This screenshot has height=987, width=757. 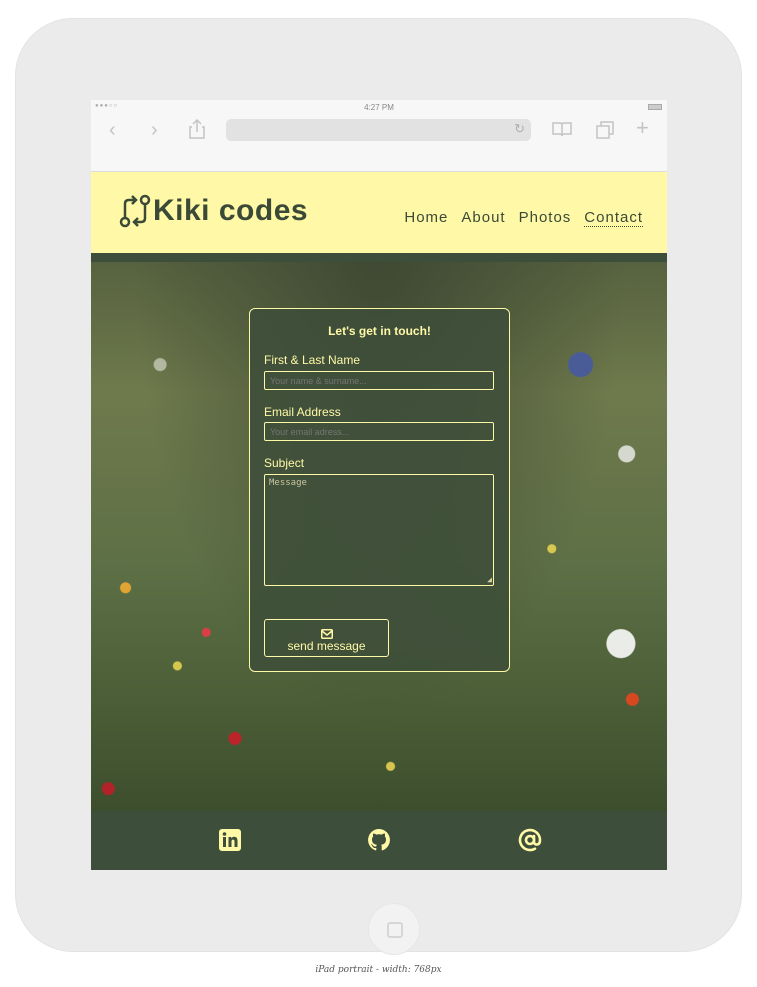 What do you see at coordinates (197, 129) in the screenshot?
I see `share-icon` at bounding box center [197, 129].